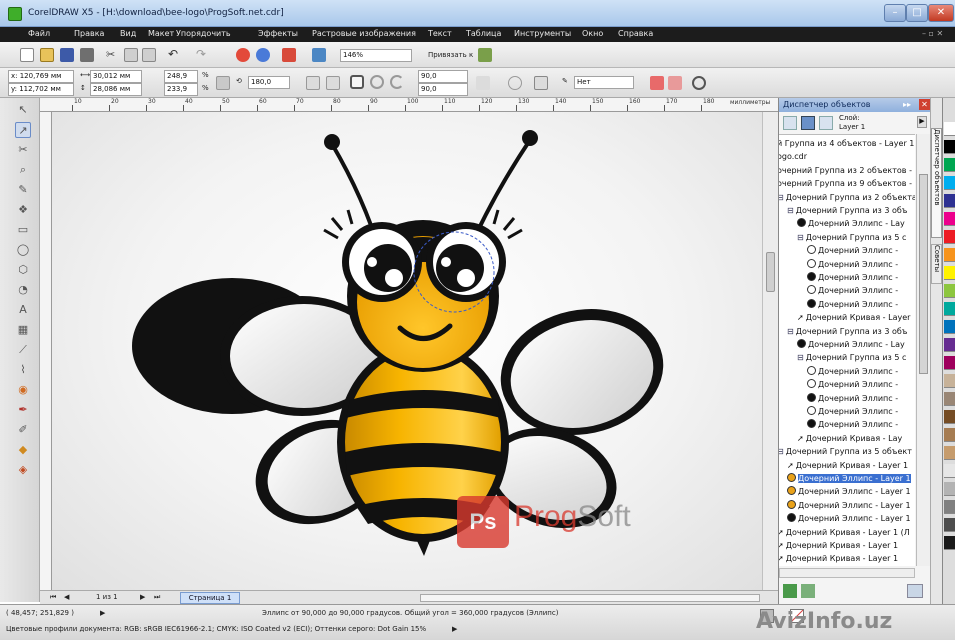 This screenshot has height=640, width=955. What do you see at coordinates (23, 110) in the screenshot?
I see `pick-tool-icon: ↖` at bounding box center [23, 110].